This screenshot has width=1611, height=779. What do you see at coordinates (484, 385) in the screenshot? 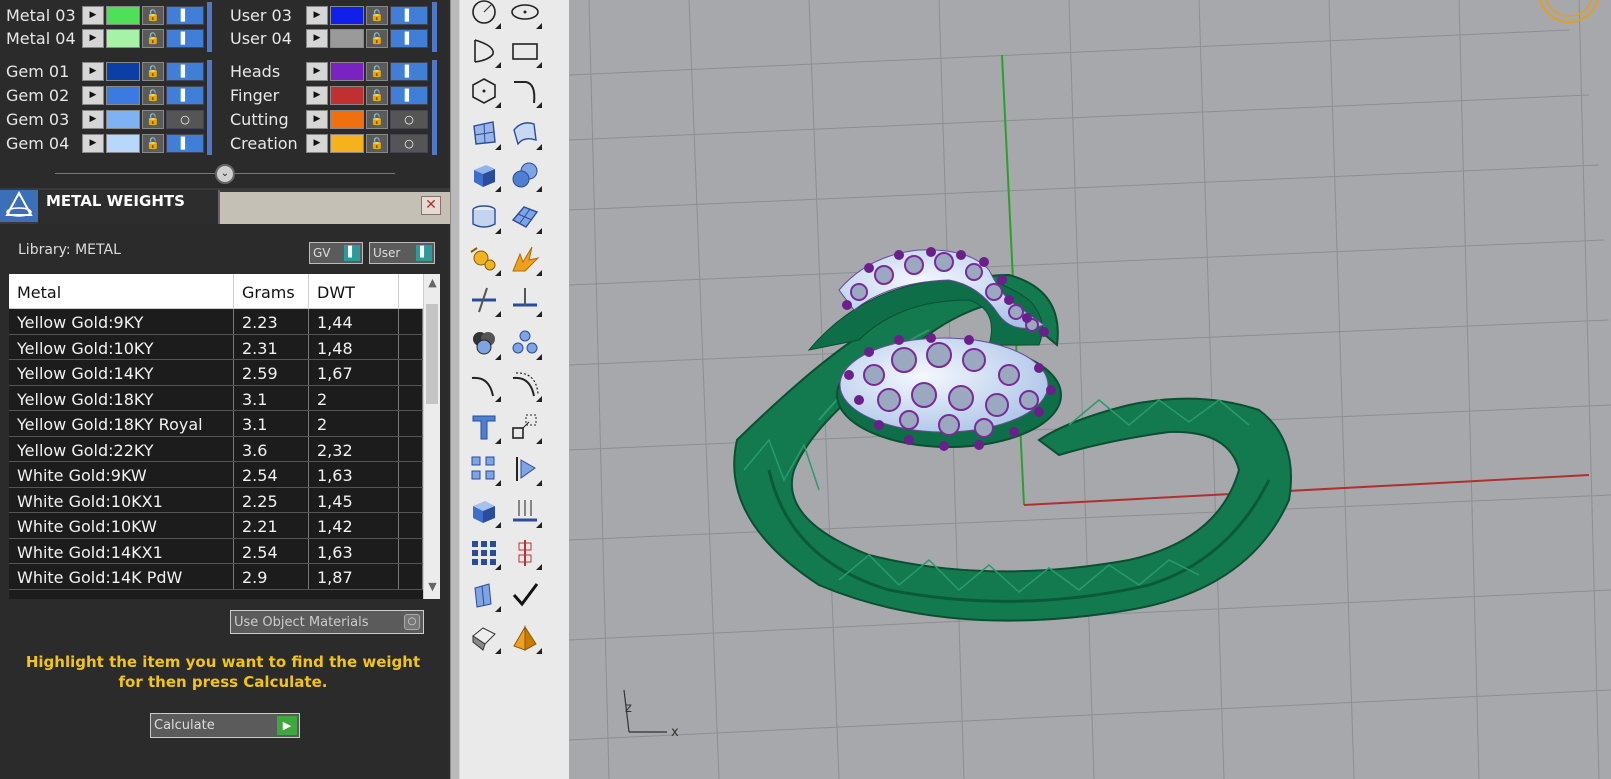
I see `fillet-curve-icon` at bounding box center [484, 385].